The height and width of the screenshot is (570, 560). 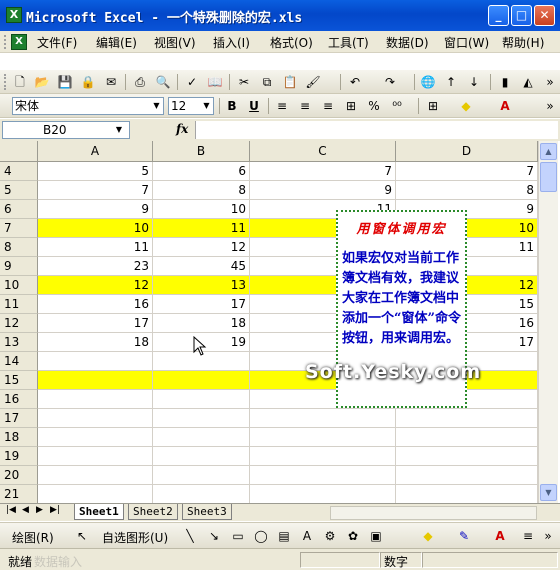 I want to click on cell-b17, so click(x=201, y=418).